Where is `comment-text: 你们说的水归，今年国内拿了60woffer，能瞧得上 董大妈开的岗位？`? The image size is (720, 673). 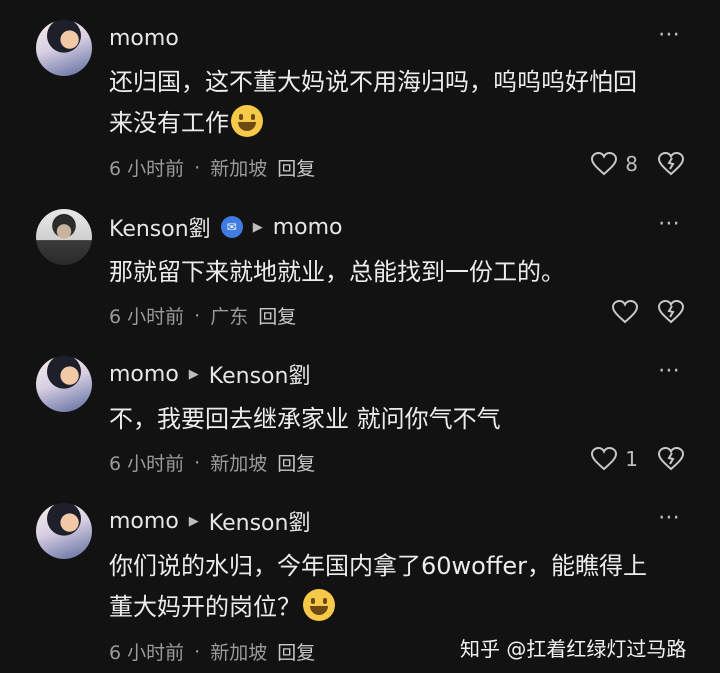
comment-text: 你们说的水归，今年国内拿了60woffer，能瞧得上 董大妈开的岗位？ is located at coordinates (399, 587).